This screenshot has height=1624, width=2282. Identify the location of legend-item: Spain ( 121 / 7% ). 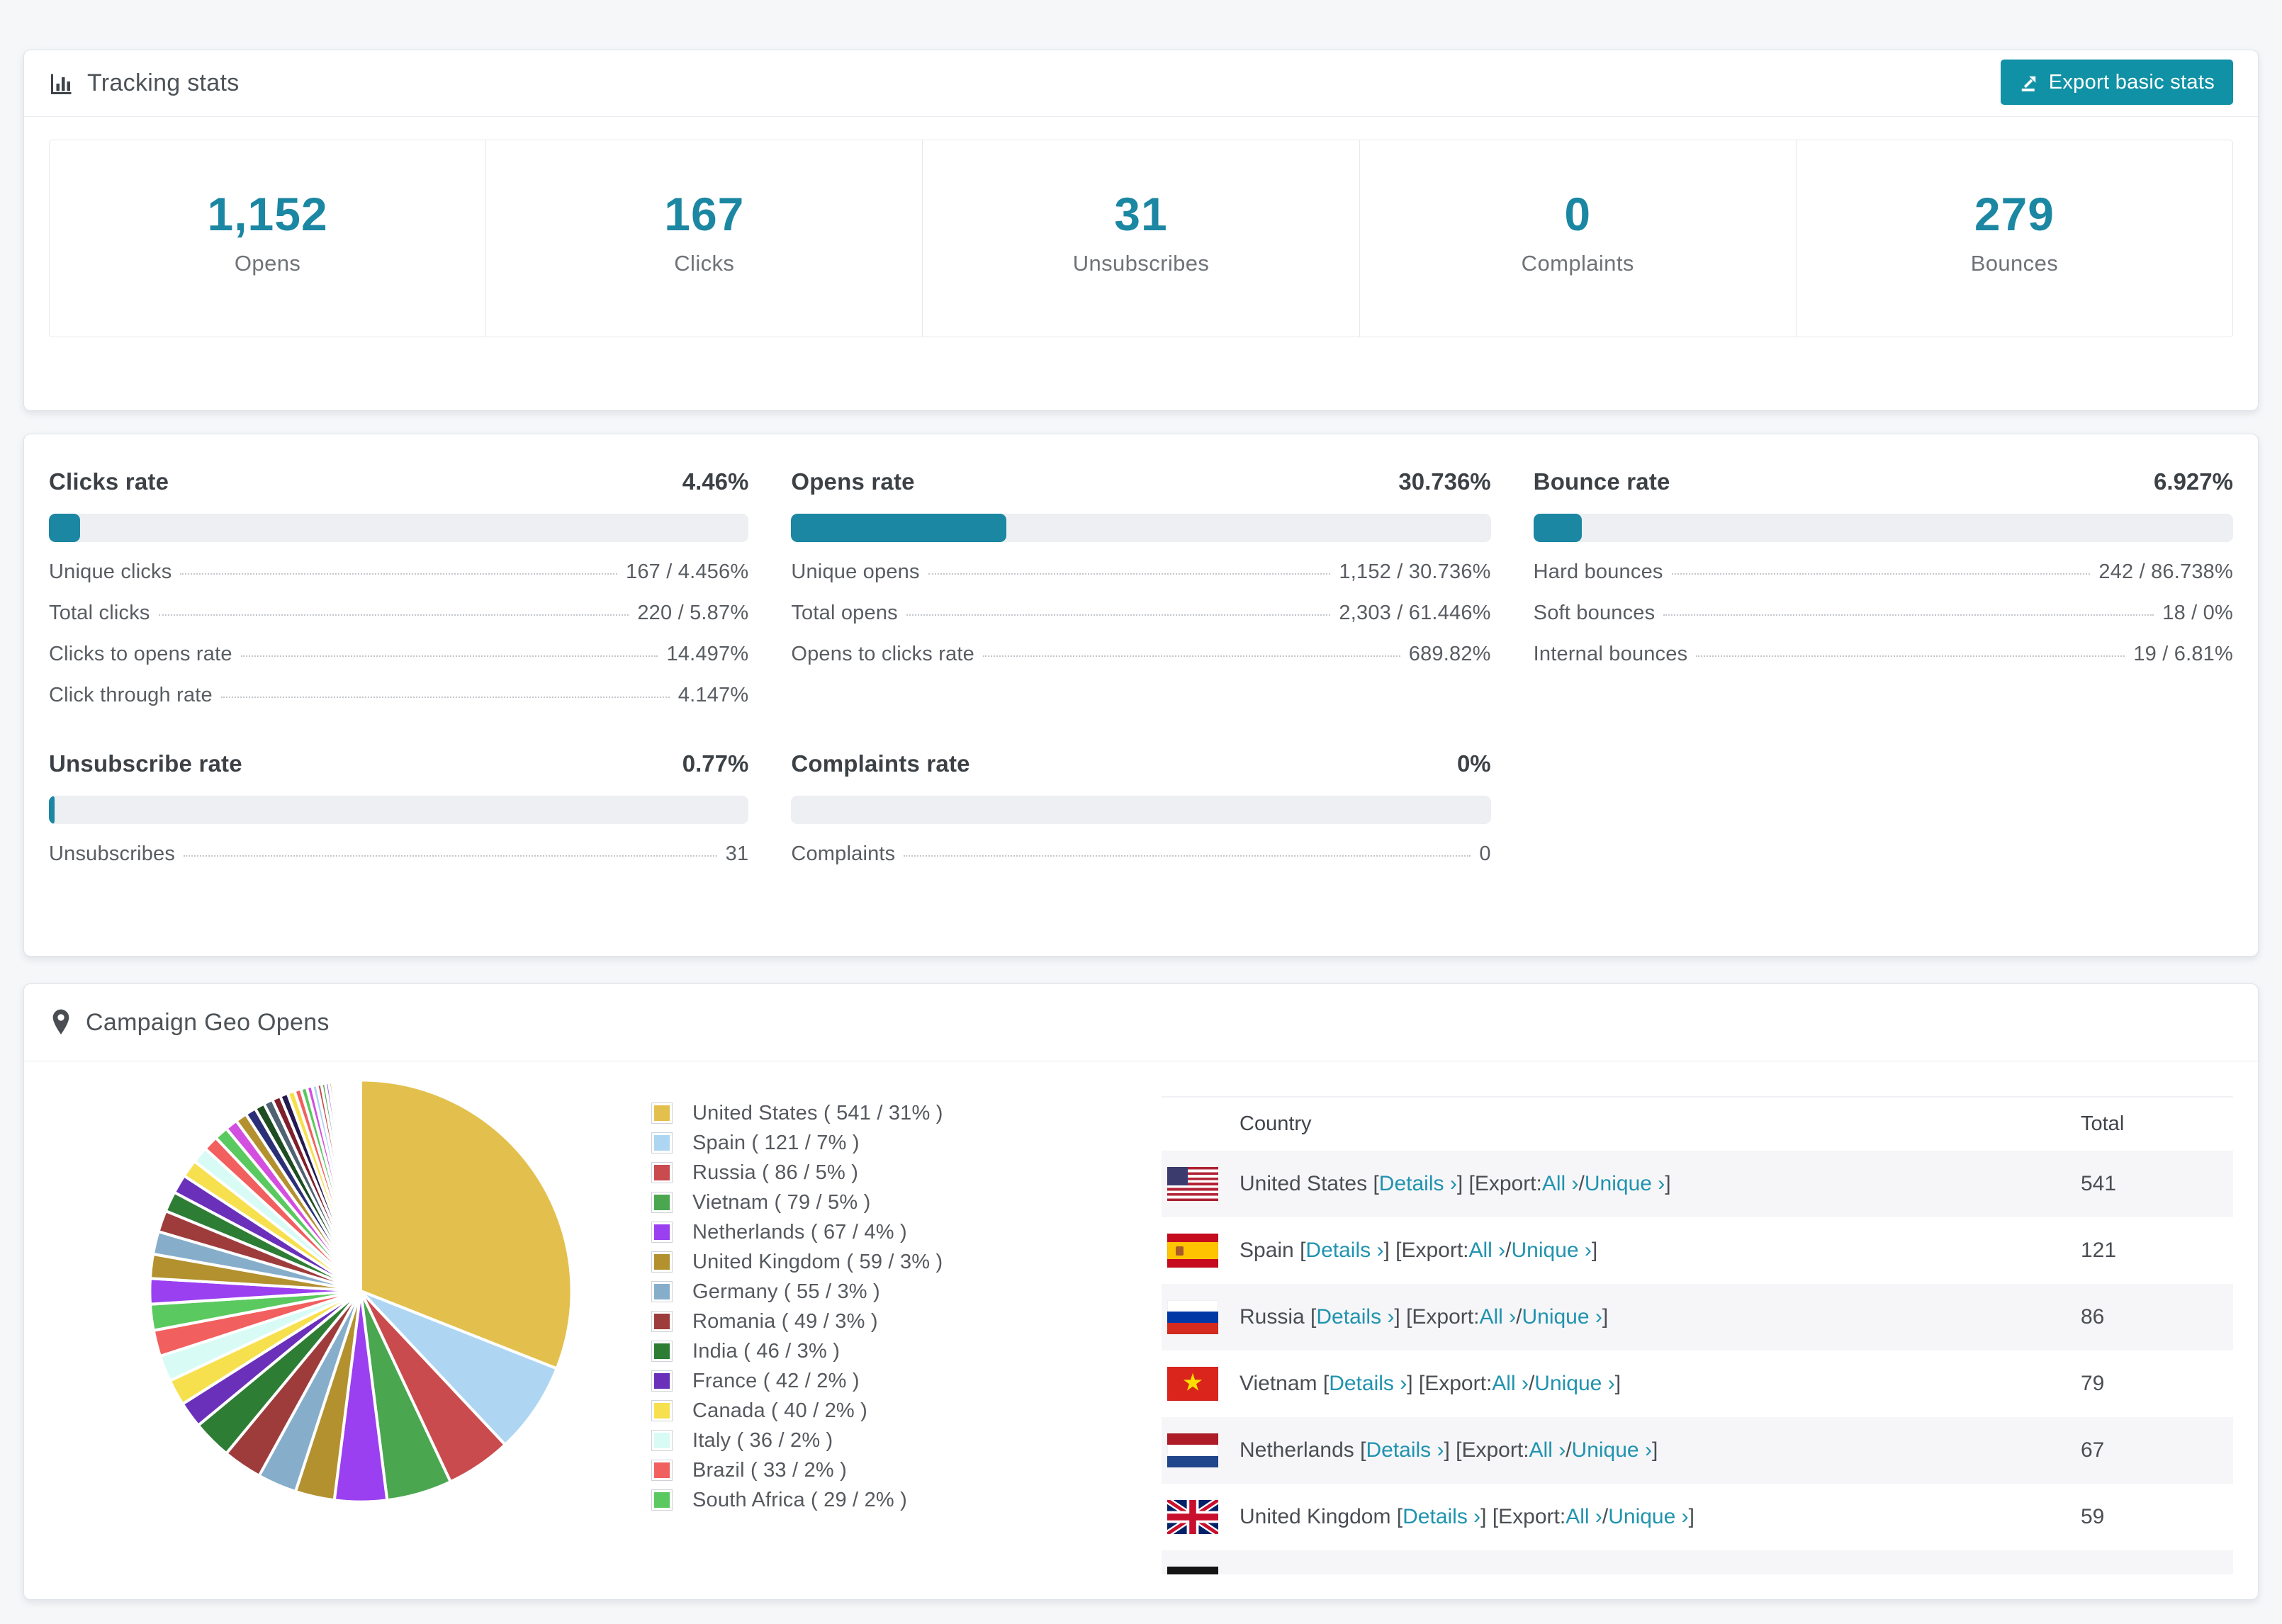
(906, 1143).